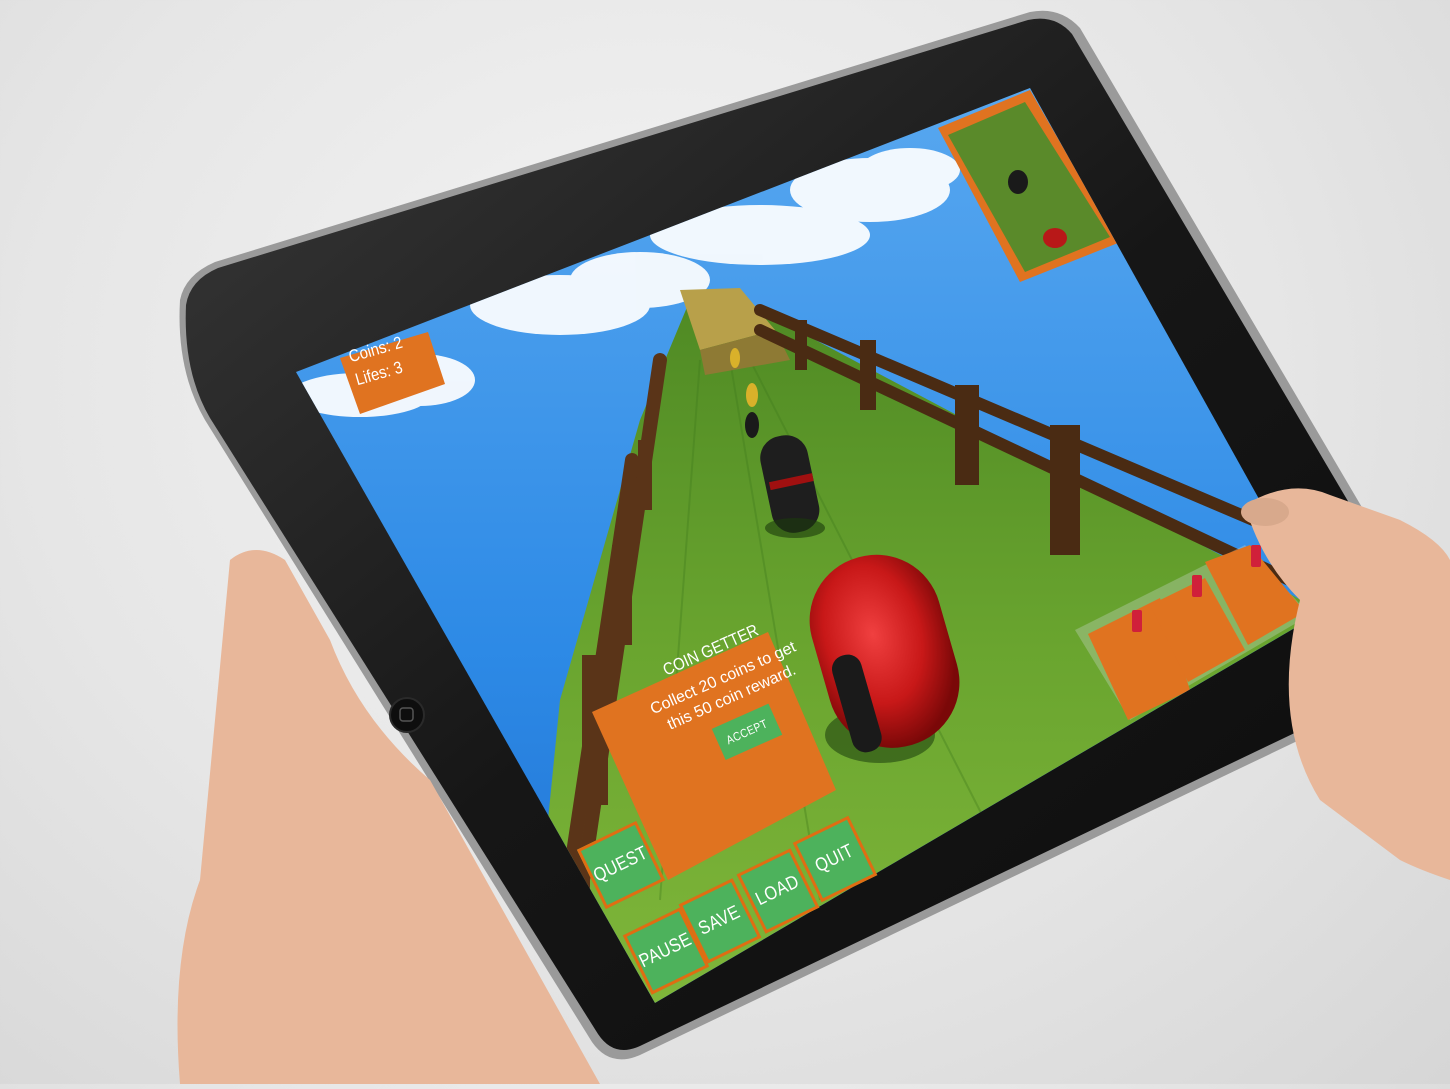  I want to click on player-ball, so click(880, 655).